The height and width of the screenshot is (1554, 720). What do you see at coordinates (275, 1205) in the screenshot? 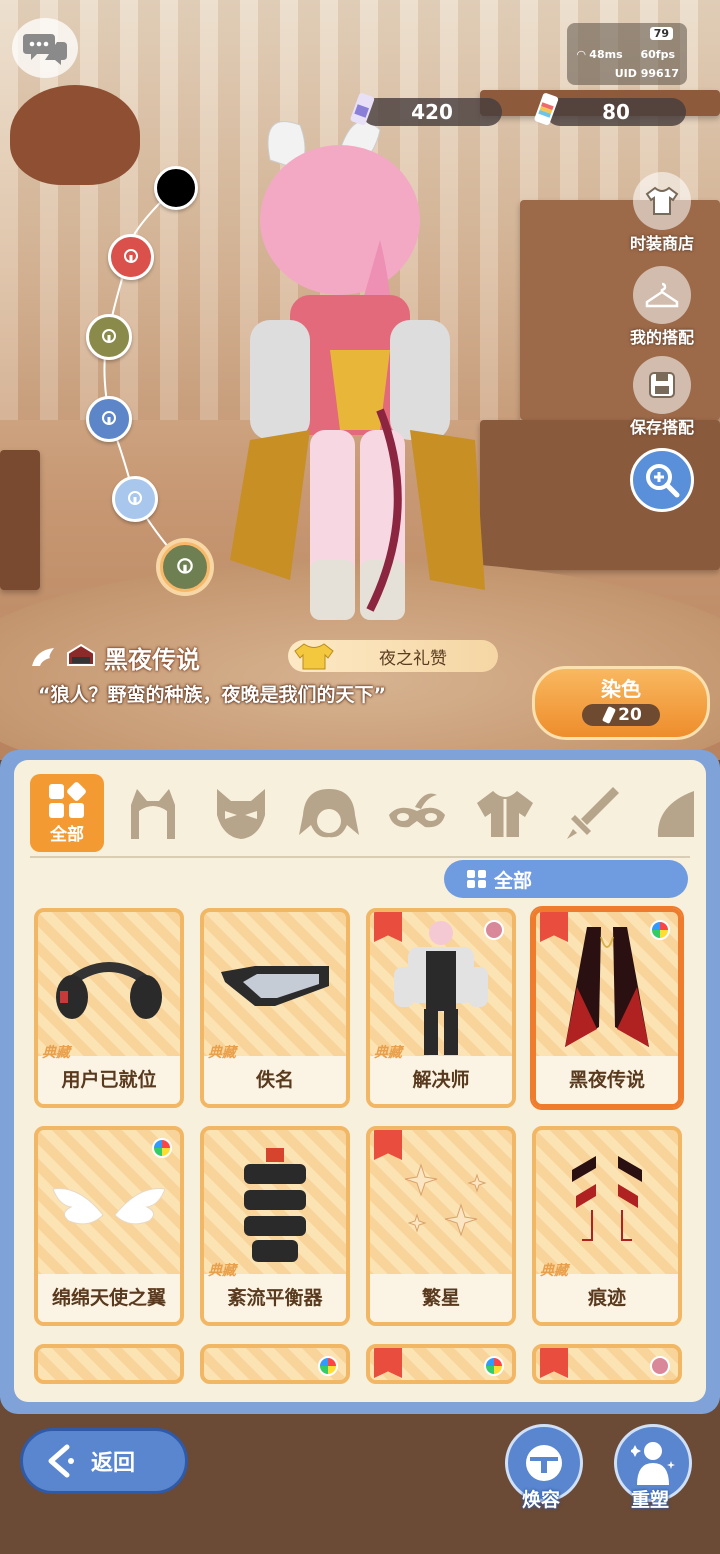
I see `spine-device-item-image` at bounding box center [275, 1205].